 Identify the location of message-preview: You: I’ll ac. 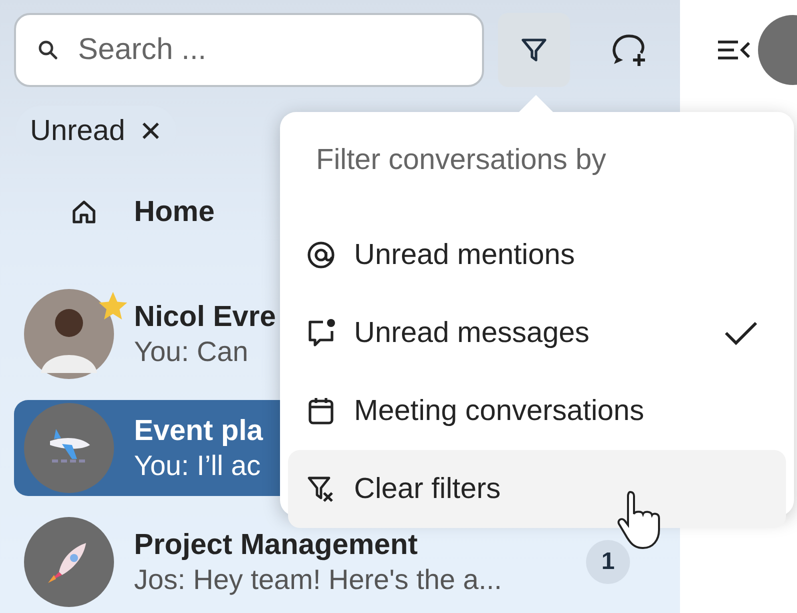
(197, 466).